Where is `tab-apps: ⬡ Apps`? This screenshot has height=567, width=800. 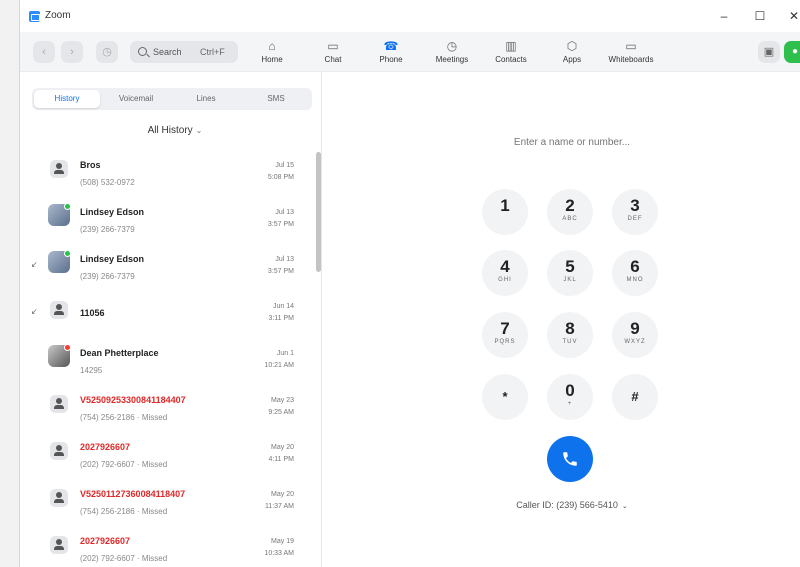
tab-apps: ⬡ Apps is located at coordinates (572, 53).